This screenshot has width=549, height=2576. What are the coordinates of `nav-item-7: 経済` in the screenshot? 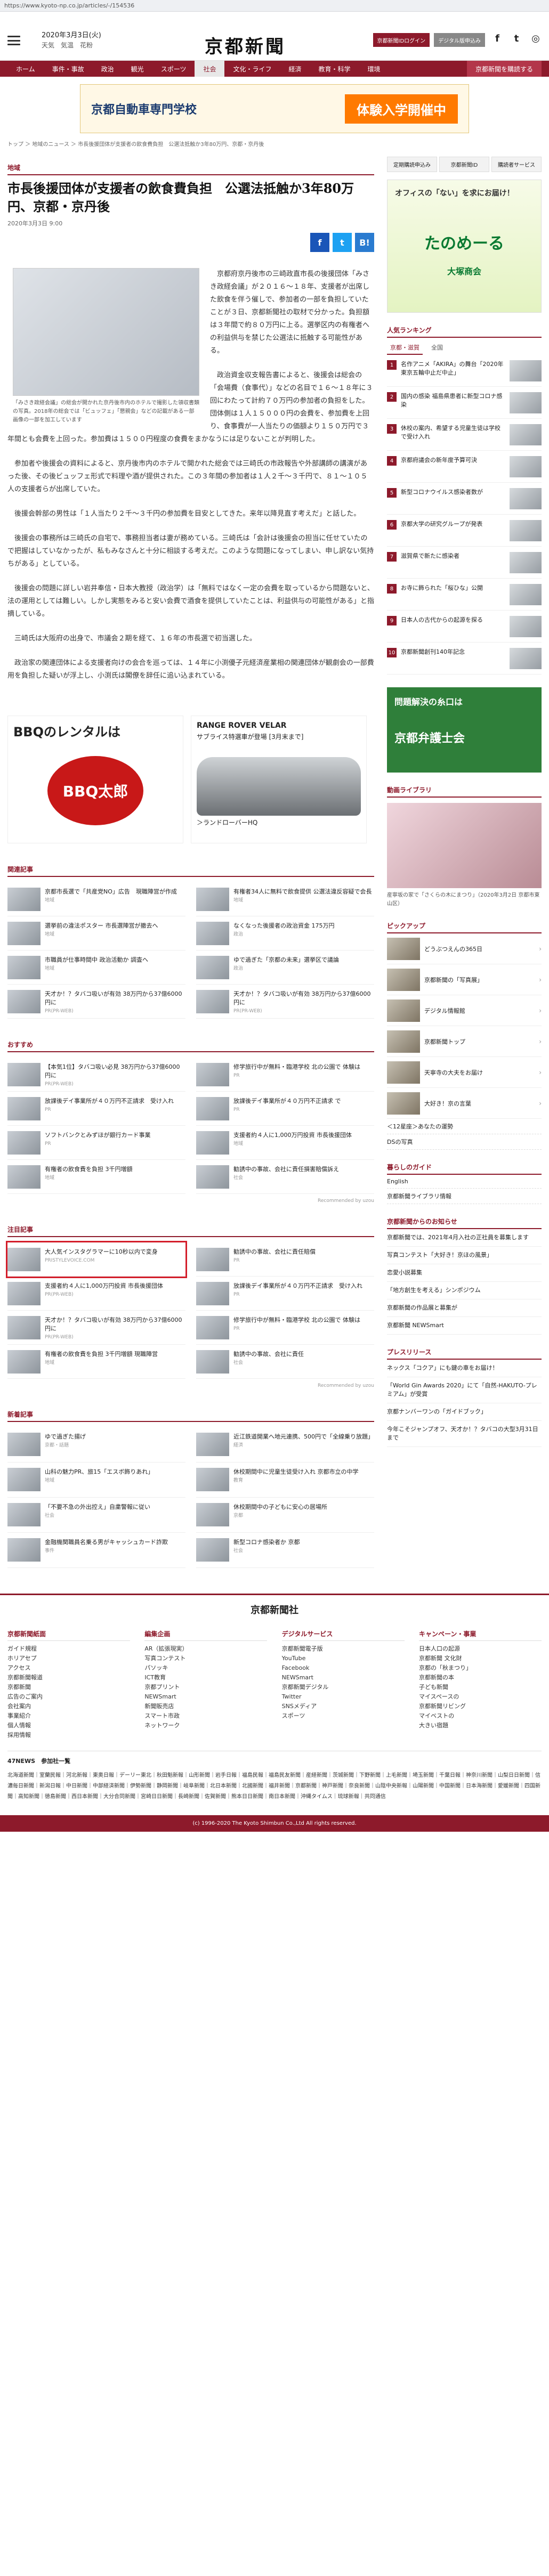 It's located at (295, 69).